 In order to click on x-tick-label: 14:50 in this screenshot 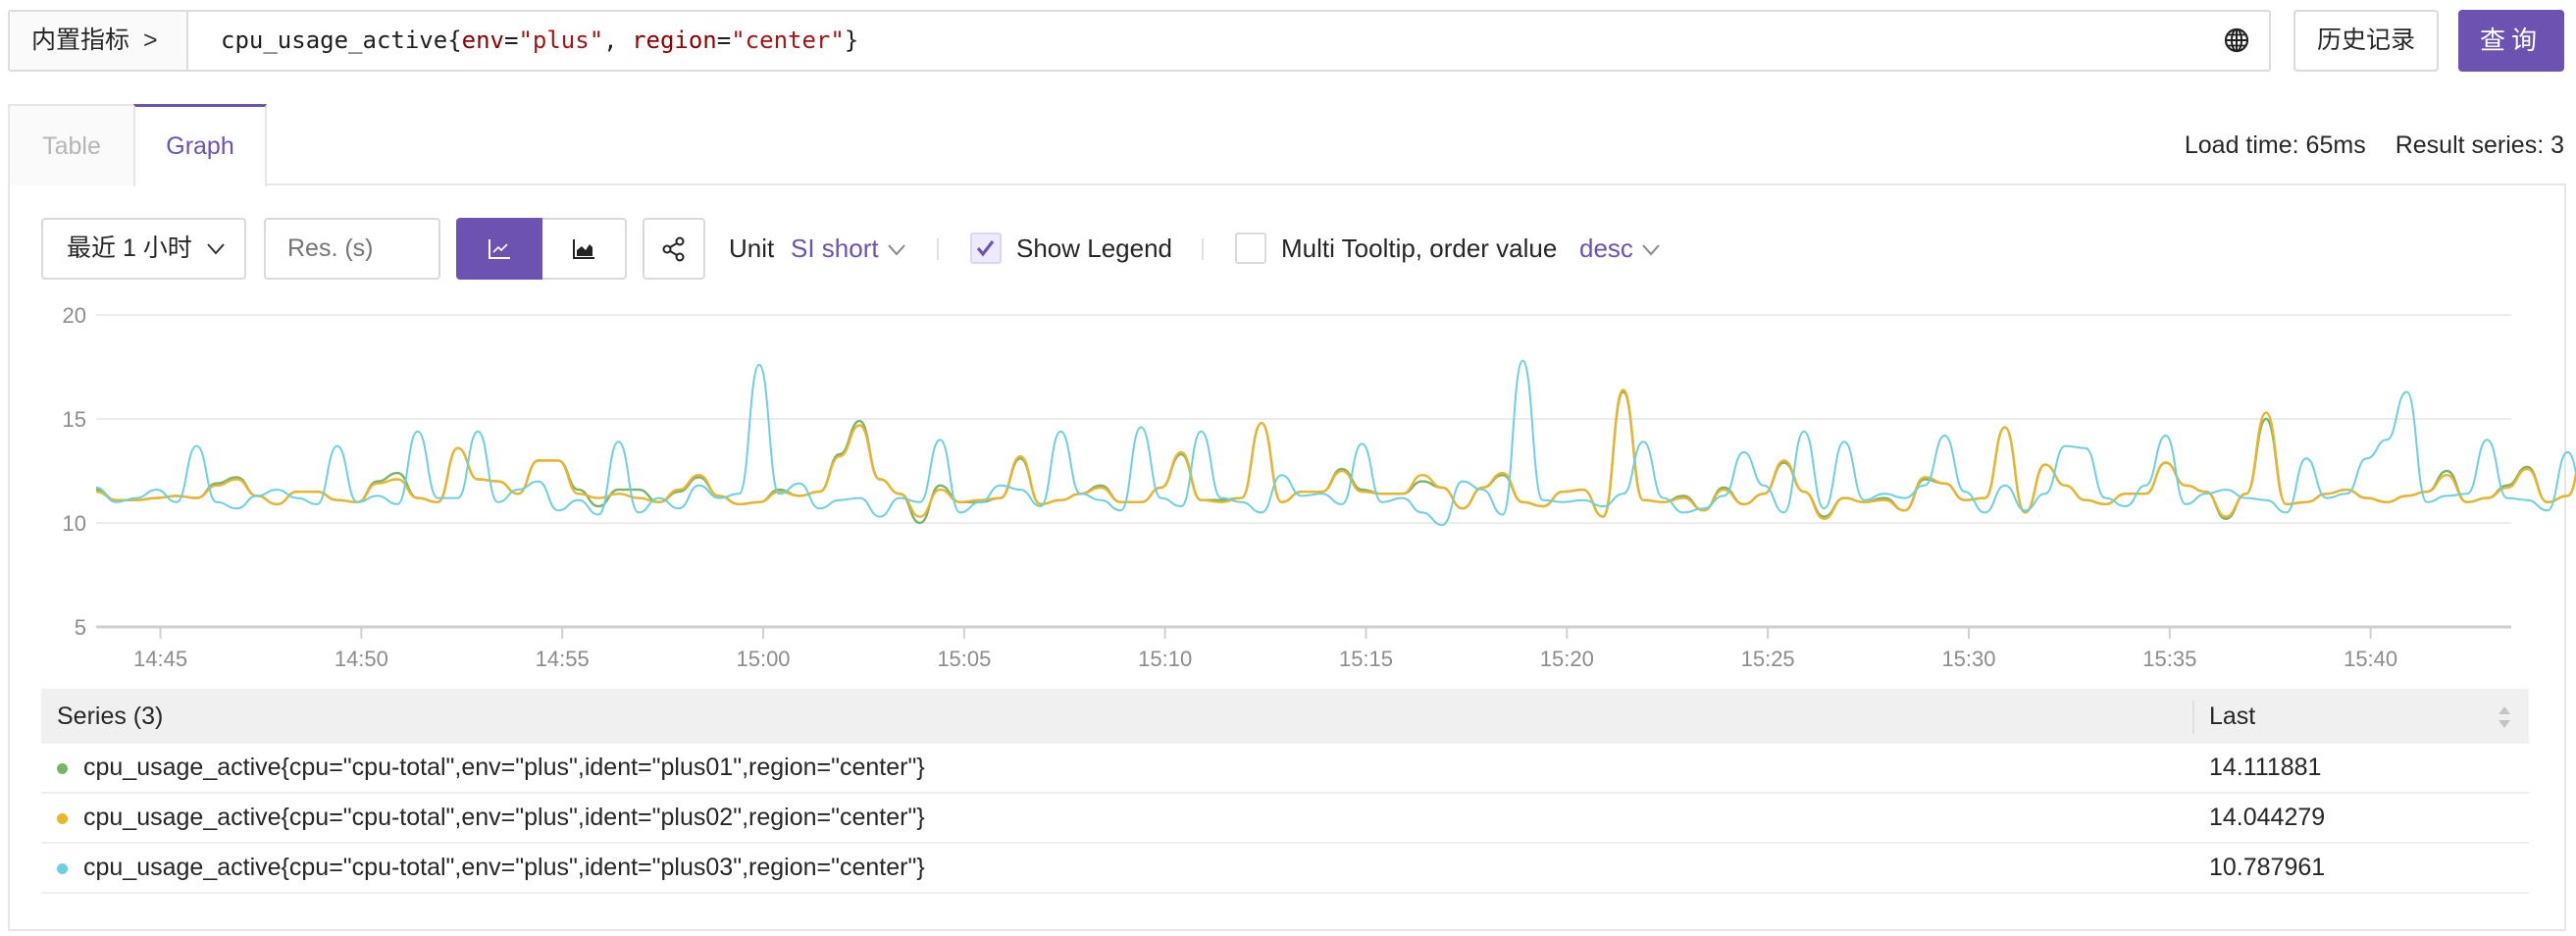, I will do `click(361, 659)`.